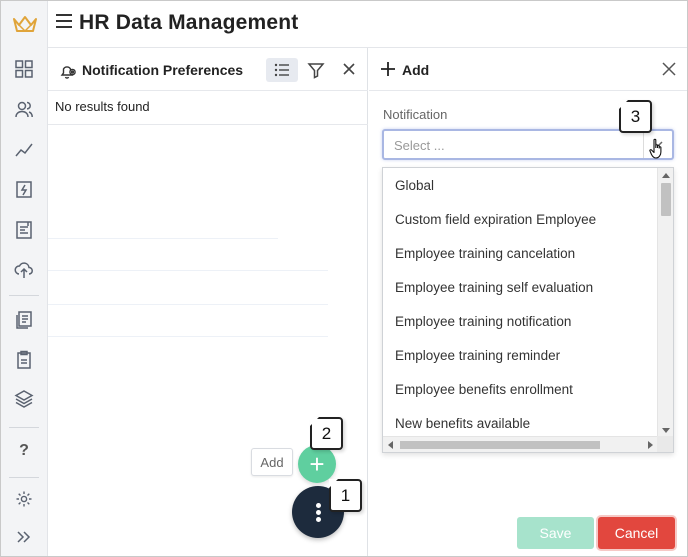  What do you see at coordinates (555, 533) in the screenshot?
I see `save-button: Save` at bounding box center [555, 533].